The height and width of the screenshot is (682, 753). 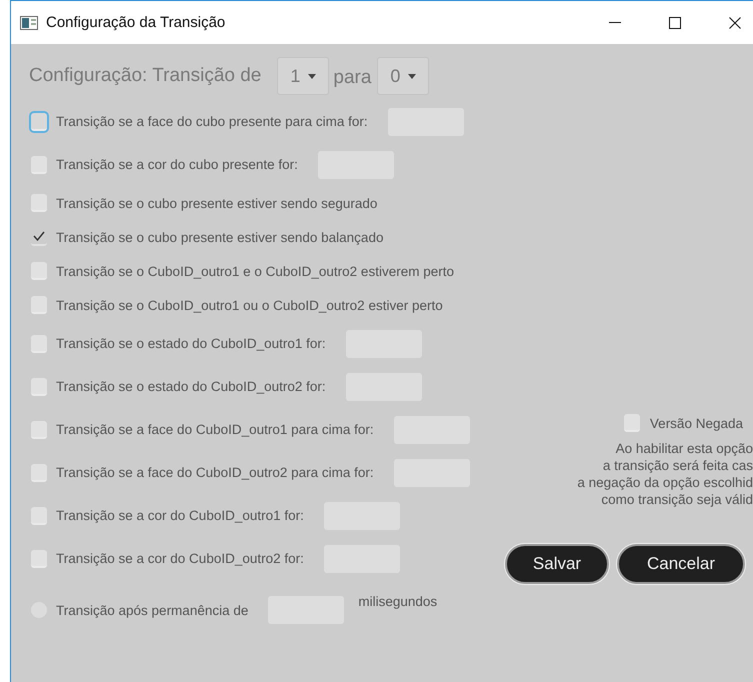 What do you see at coordinates (29, 23) in the screenshot?
I see `window-icon` at bounding box center [29, 23].